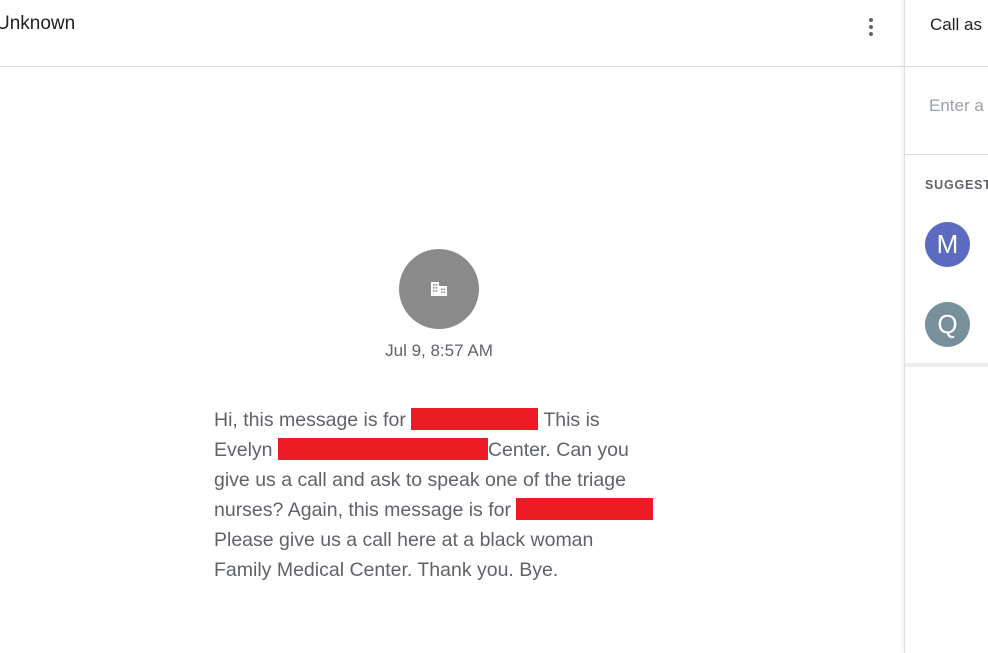 Image resolution: width=988 pixels, height=653 pixels. Describe the element at coordinates (38, 23) in the screenshot. I see `contact-name: Unknown` at that location.